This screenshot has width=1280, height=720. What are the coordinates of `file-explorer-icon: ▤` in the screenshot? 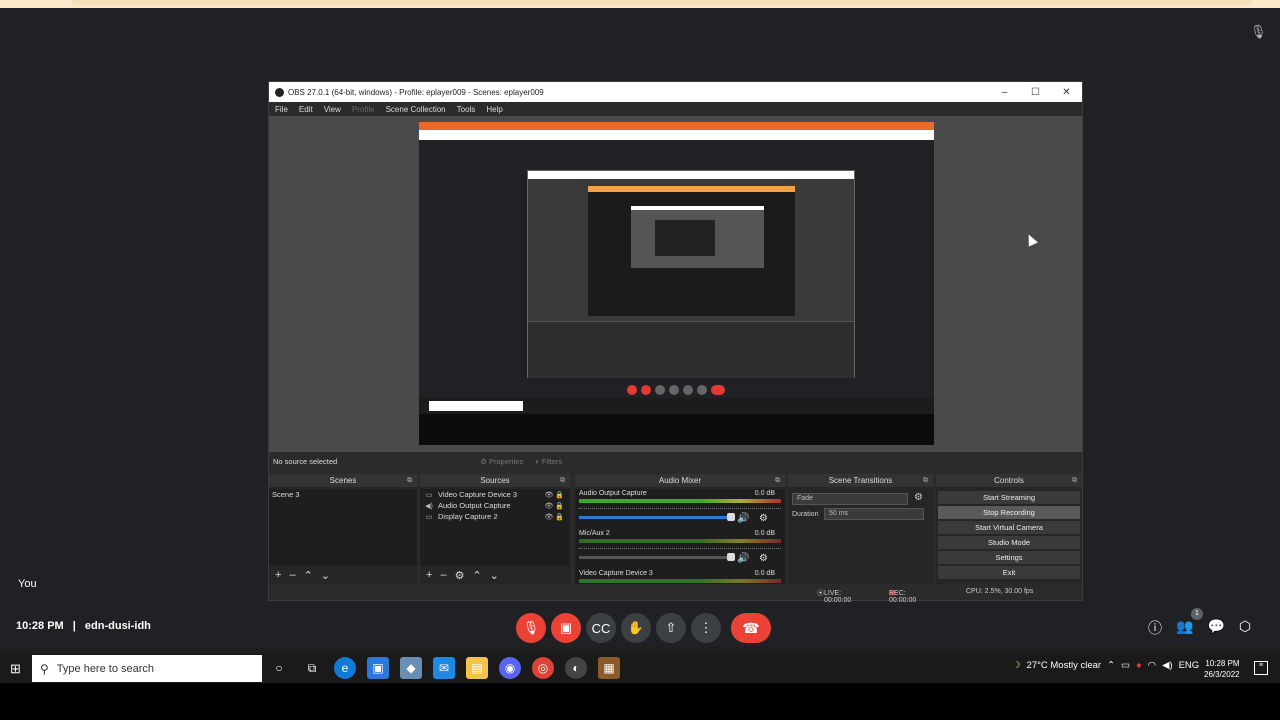 It's located at (477, 668).